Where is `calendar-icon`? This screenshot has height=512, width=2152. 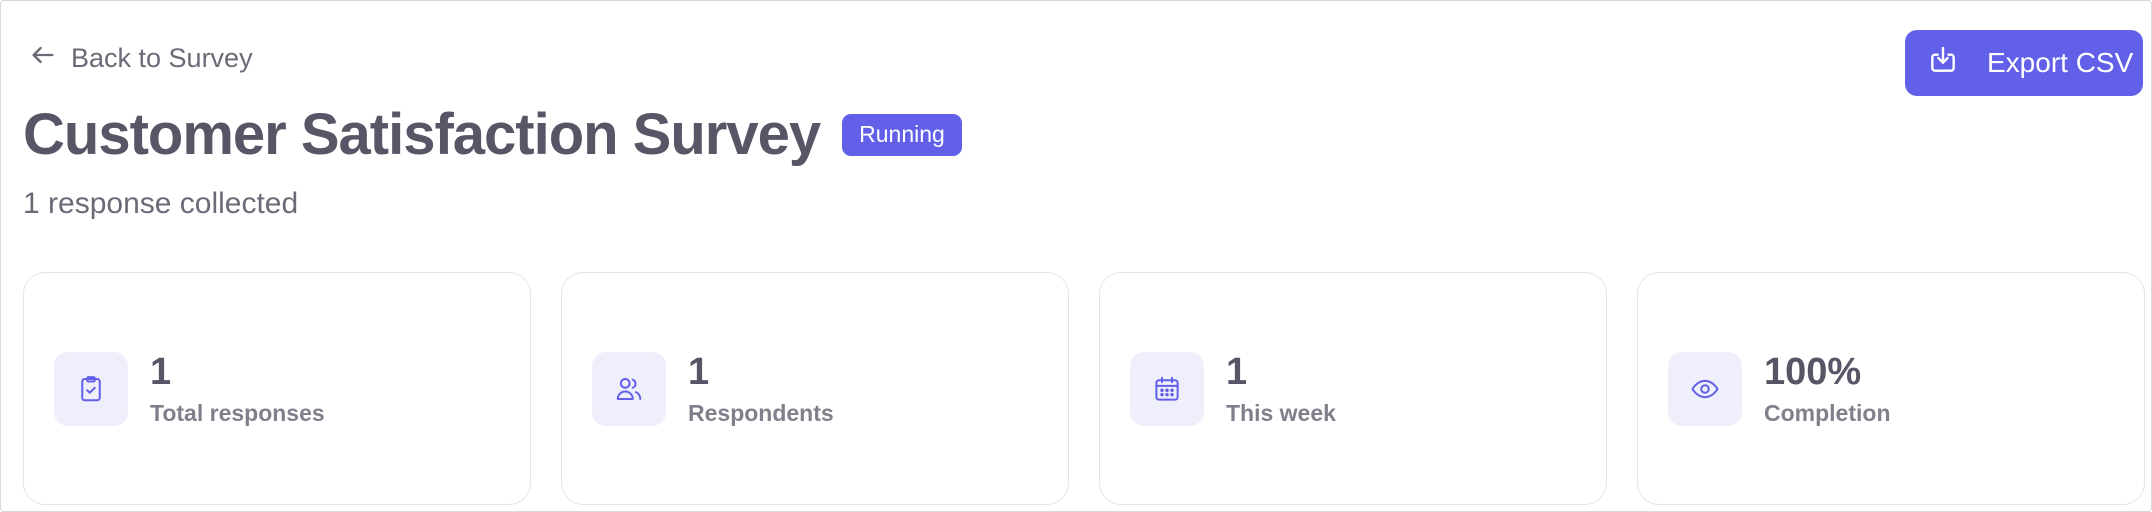 calendar-icon is located at coordinates (1167, 388).